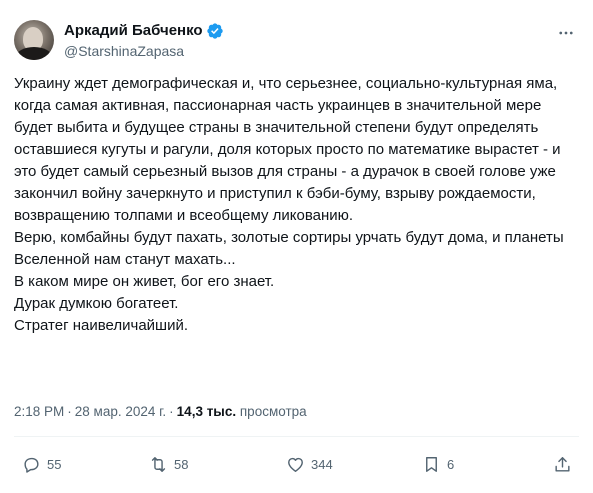  I want to click on divider, so click(296, 436).